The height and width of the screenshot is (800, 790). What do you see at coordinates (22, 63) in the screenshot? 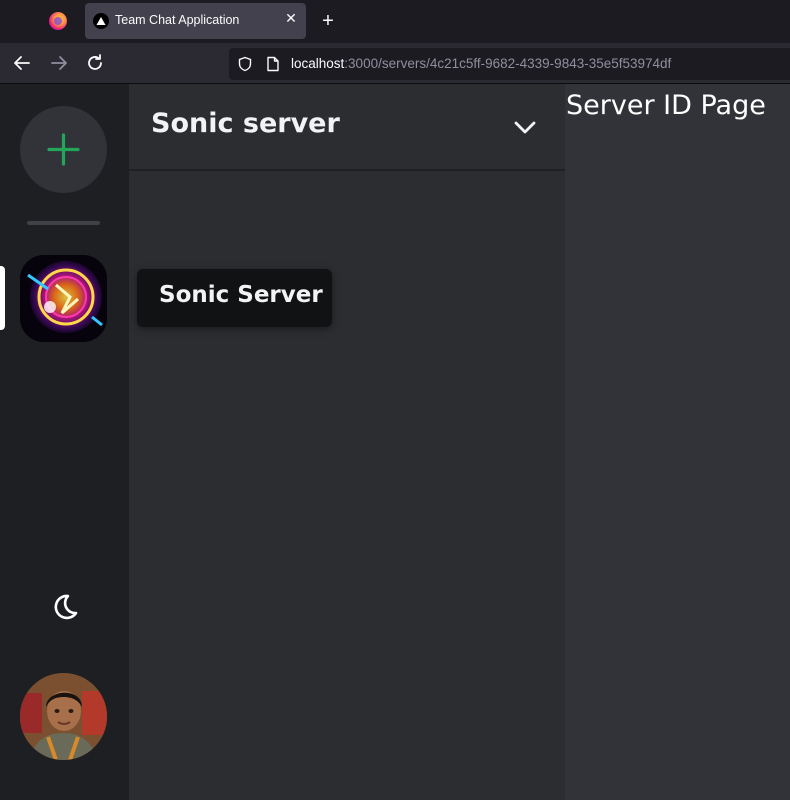
I see `back-arrow-icon` at bounding box center [22, 63].